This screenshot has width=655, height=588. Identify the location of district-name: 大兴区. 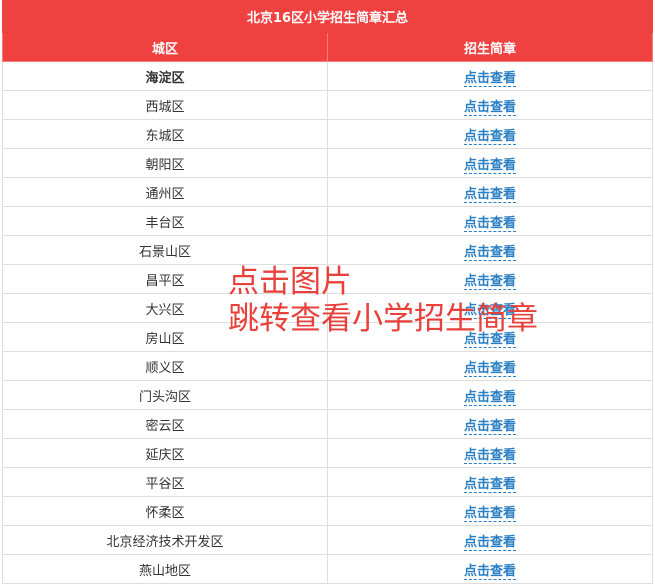
(165, 308).